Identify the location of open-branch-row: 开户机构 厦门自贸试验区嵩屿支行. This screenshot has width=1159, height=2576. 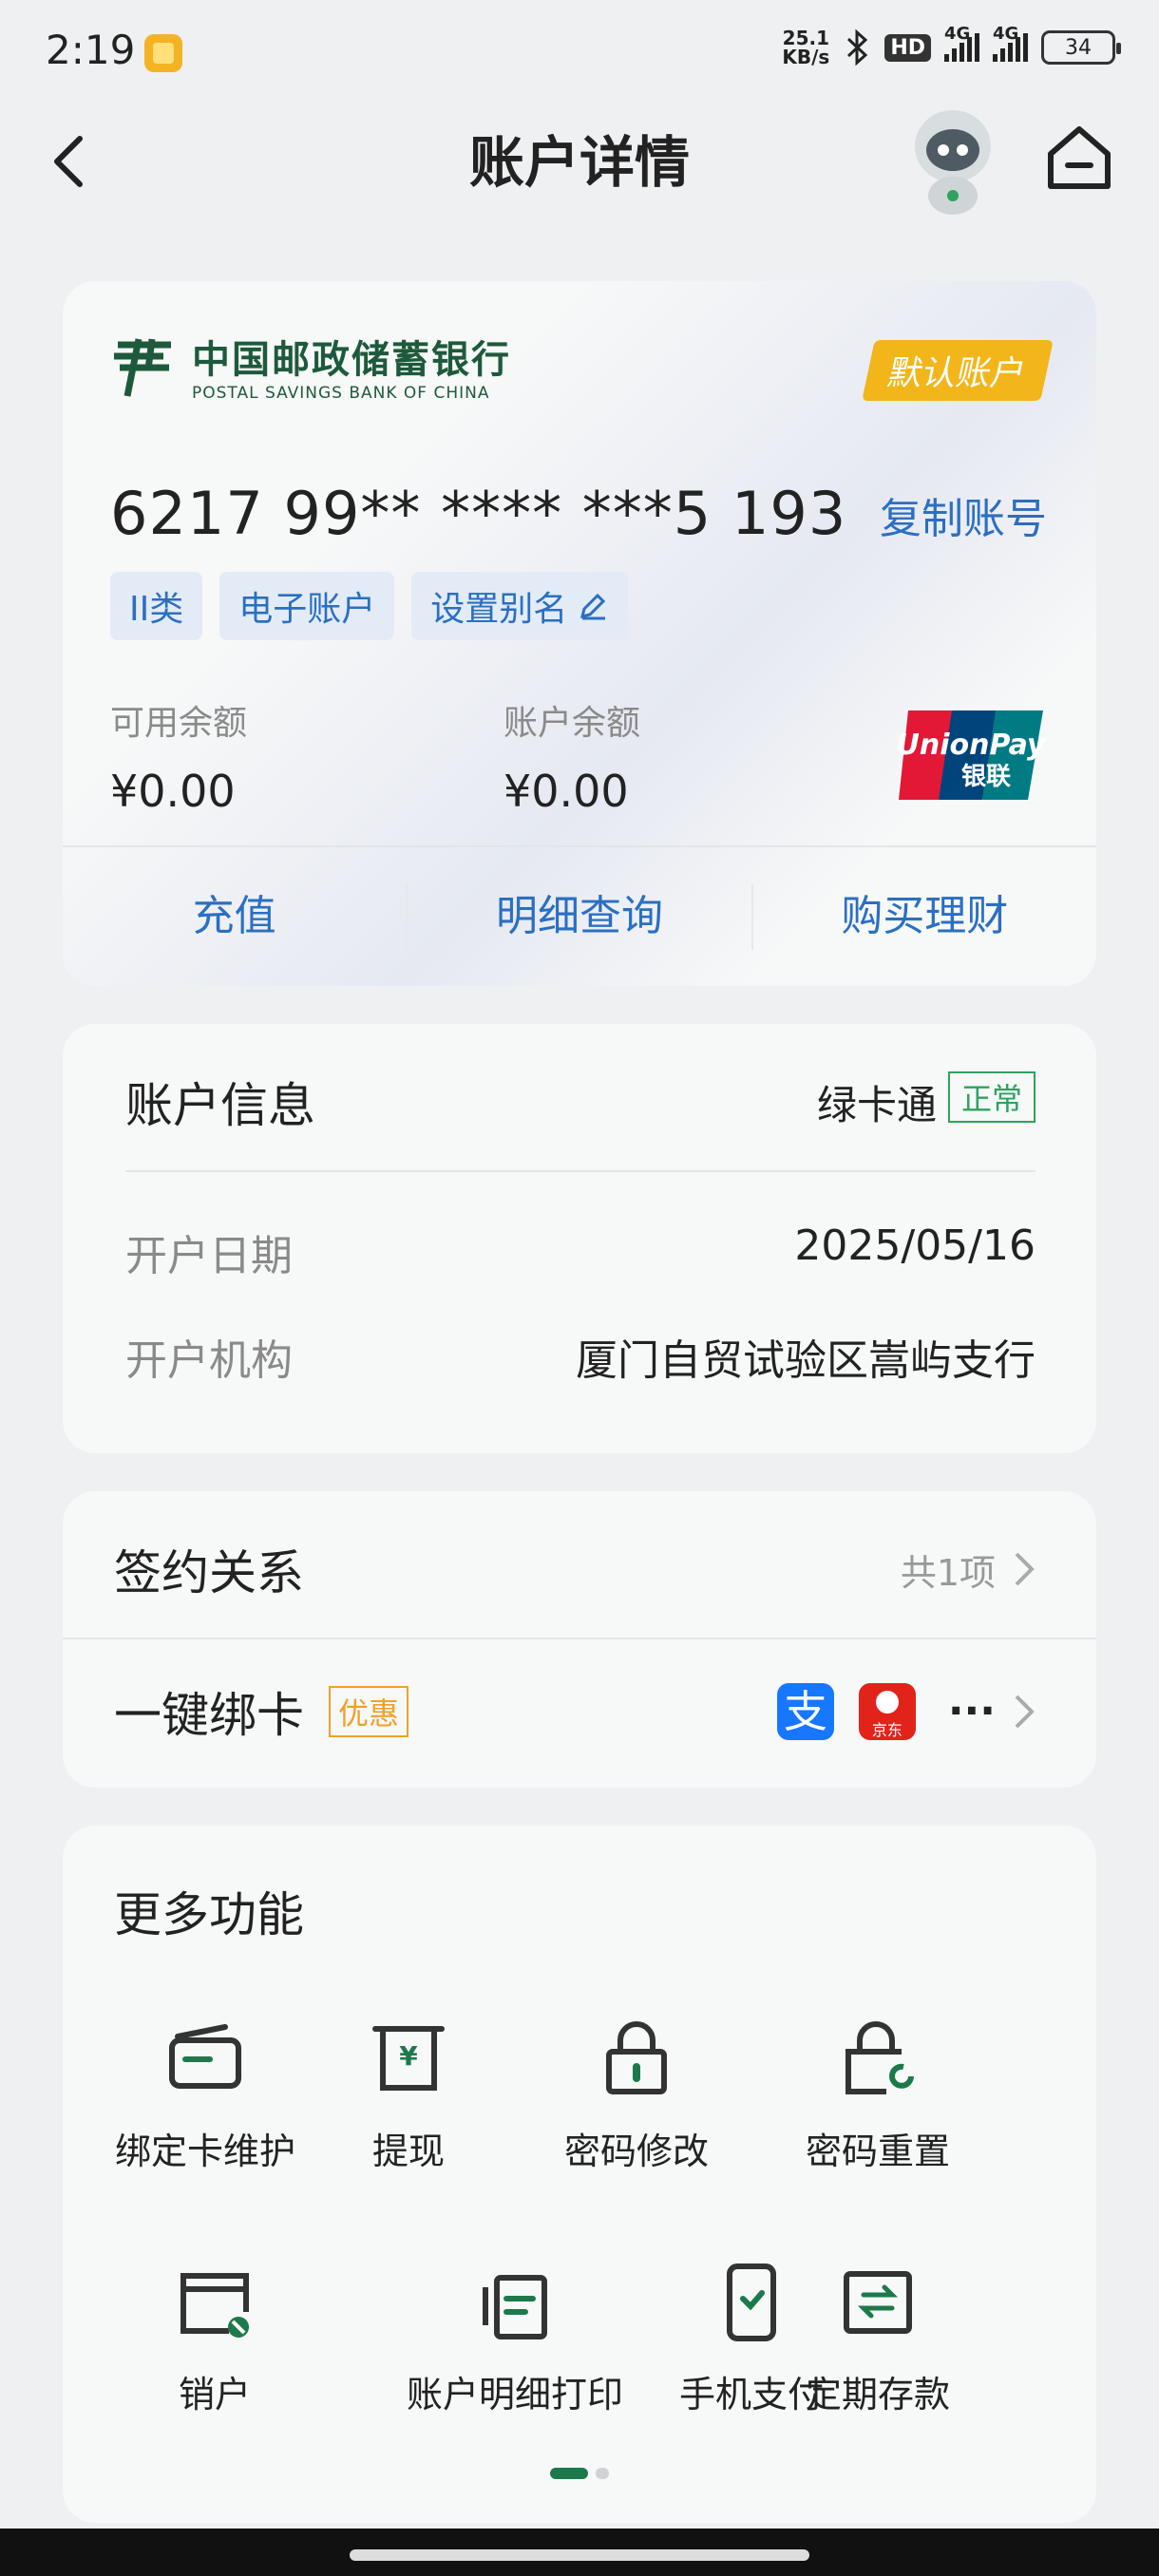
(580, 1356).